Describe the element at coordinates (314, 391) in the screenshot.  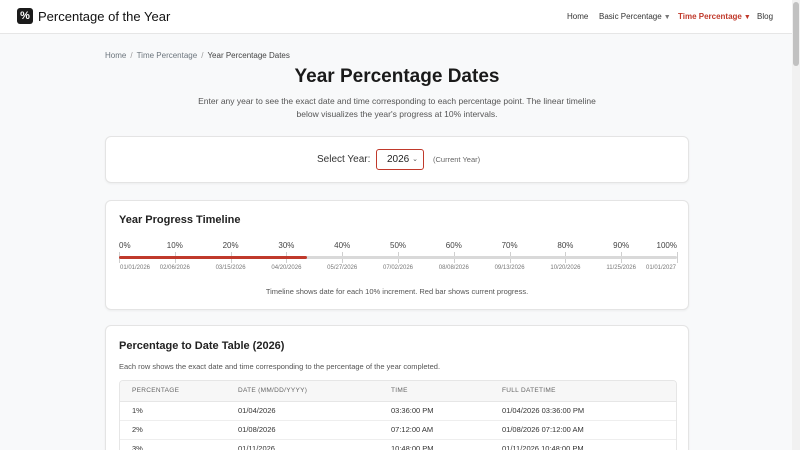
I see `column-header-date: DATE (MM/DD/YYYY)` at that location.